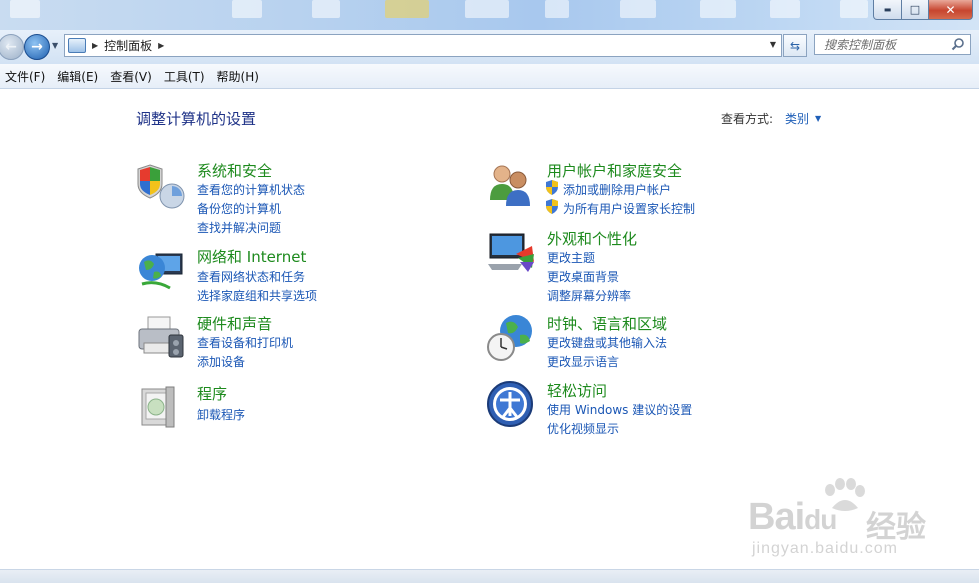 The image size is (979, 583). What do you see at coordinates (773, 44) in the screenshot?
I see `address-dropdown-icon: ▼` at bounding box center [773, 44].